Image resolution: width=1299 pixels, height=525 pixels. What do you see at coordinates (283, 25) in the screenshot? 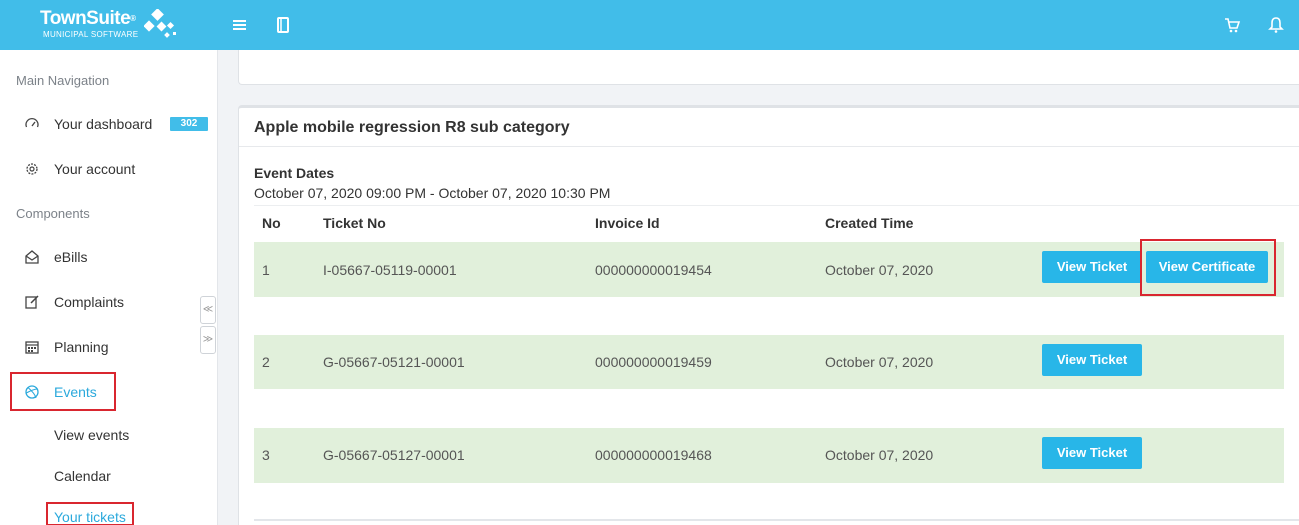
I see `book-icon` at bounding box center [283, 25].